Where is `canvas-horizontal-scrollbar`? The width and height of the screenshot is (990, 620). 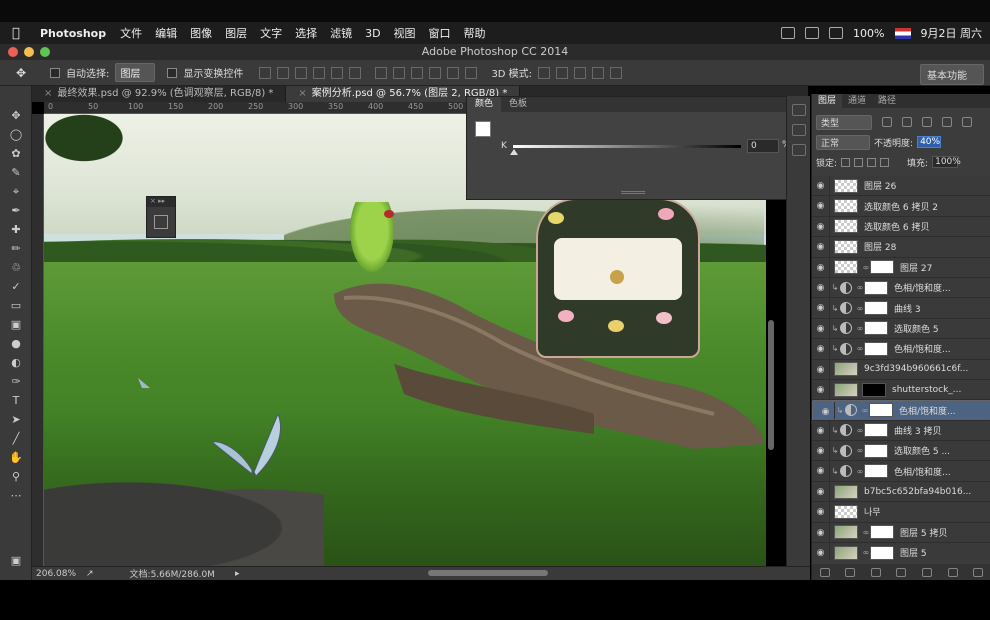
canvas-horizontal-scrollbar is located at coordinates (488, 573).